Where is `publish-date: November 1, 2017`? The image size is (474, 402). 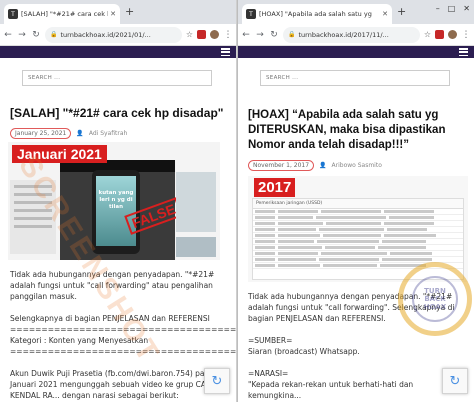
publish-date: November 1, 2017 is located at coordinates (281, 165).